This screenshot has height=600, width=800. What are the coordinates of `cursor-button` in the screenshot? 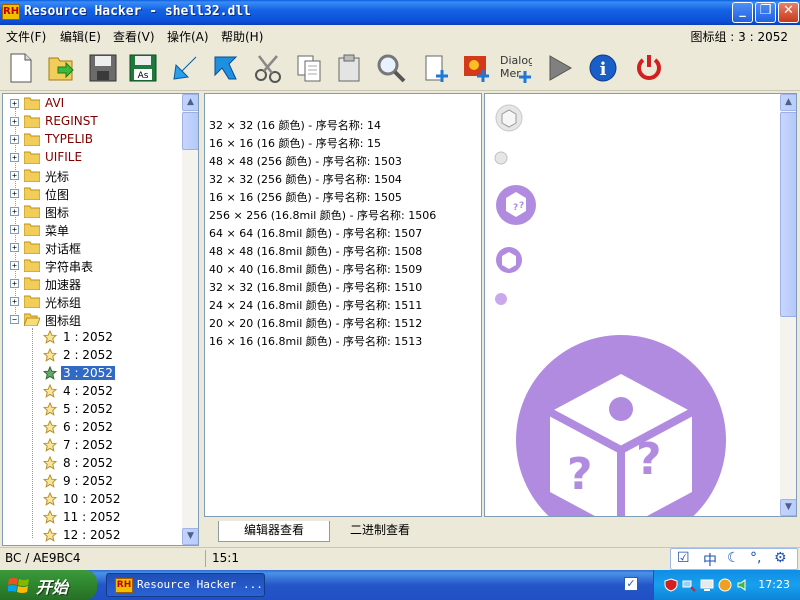 It's located at (225, 68).